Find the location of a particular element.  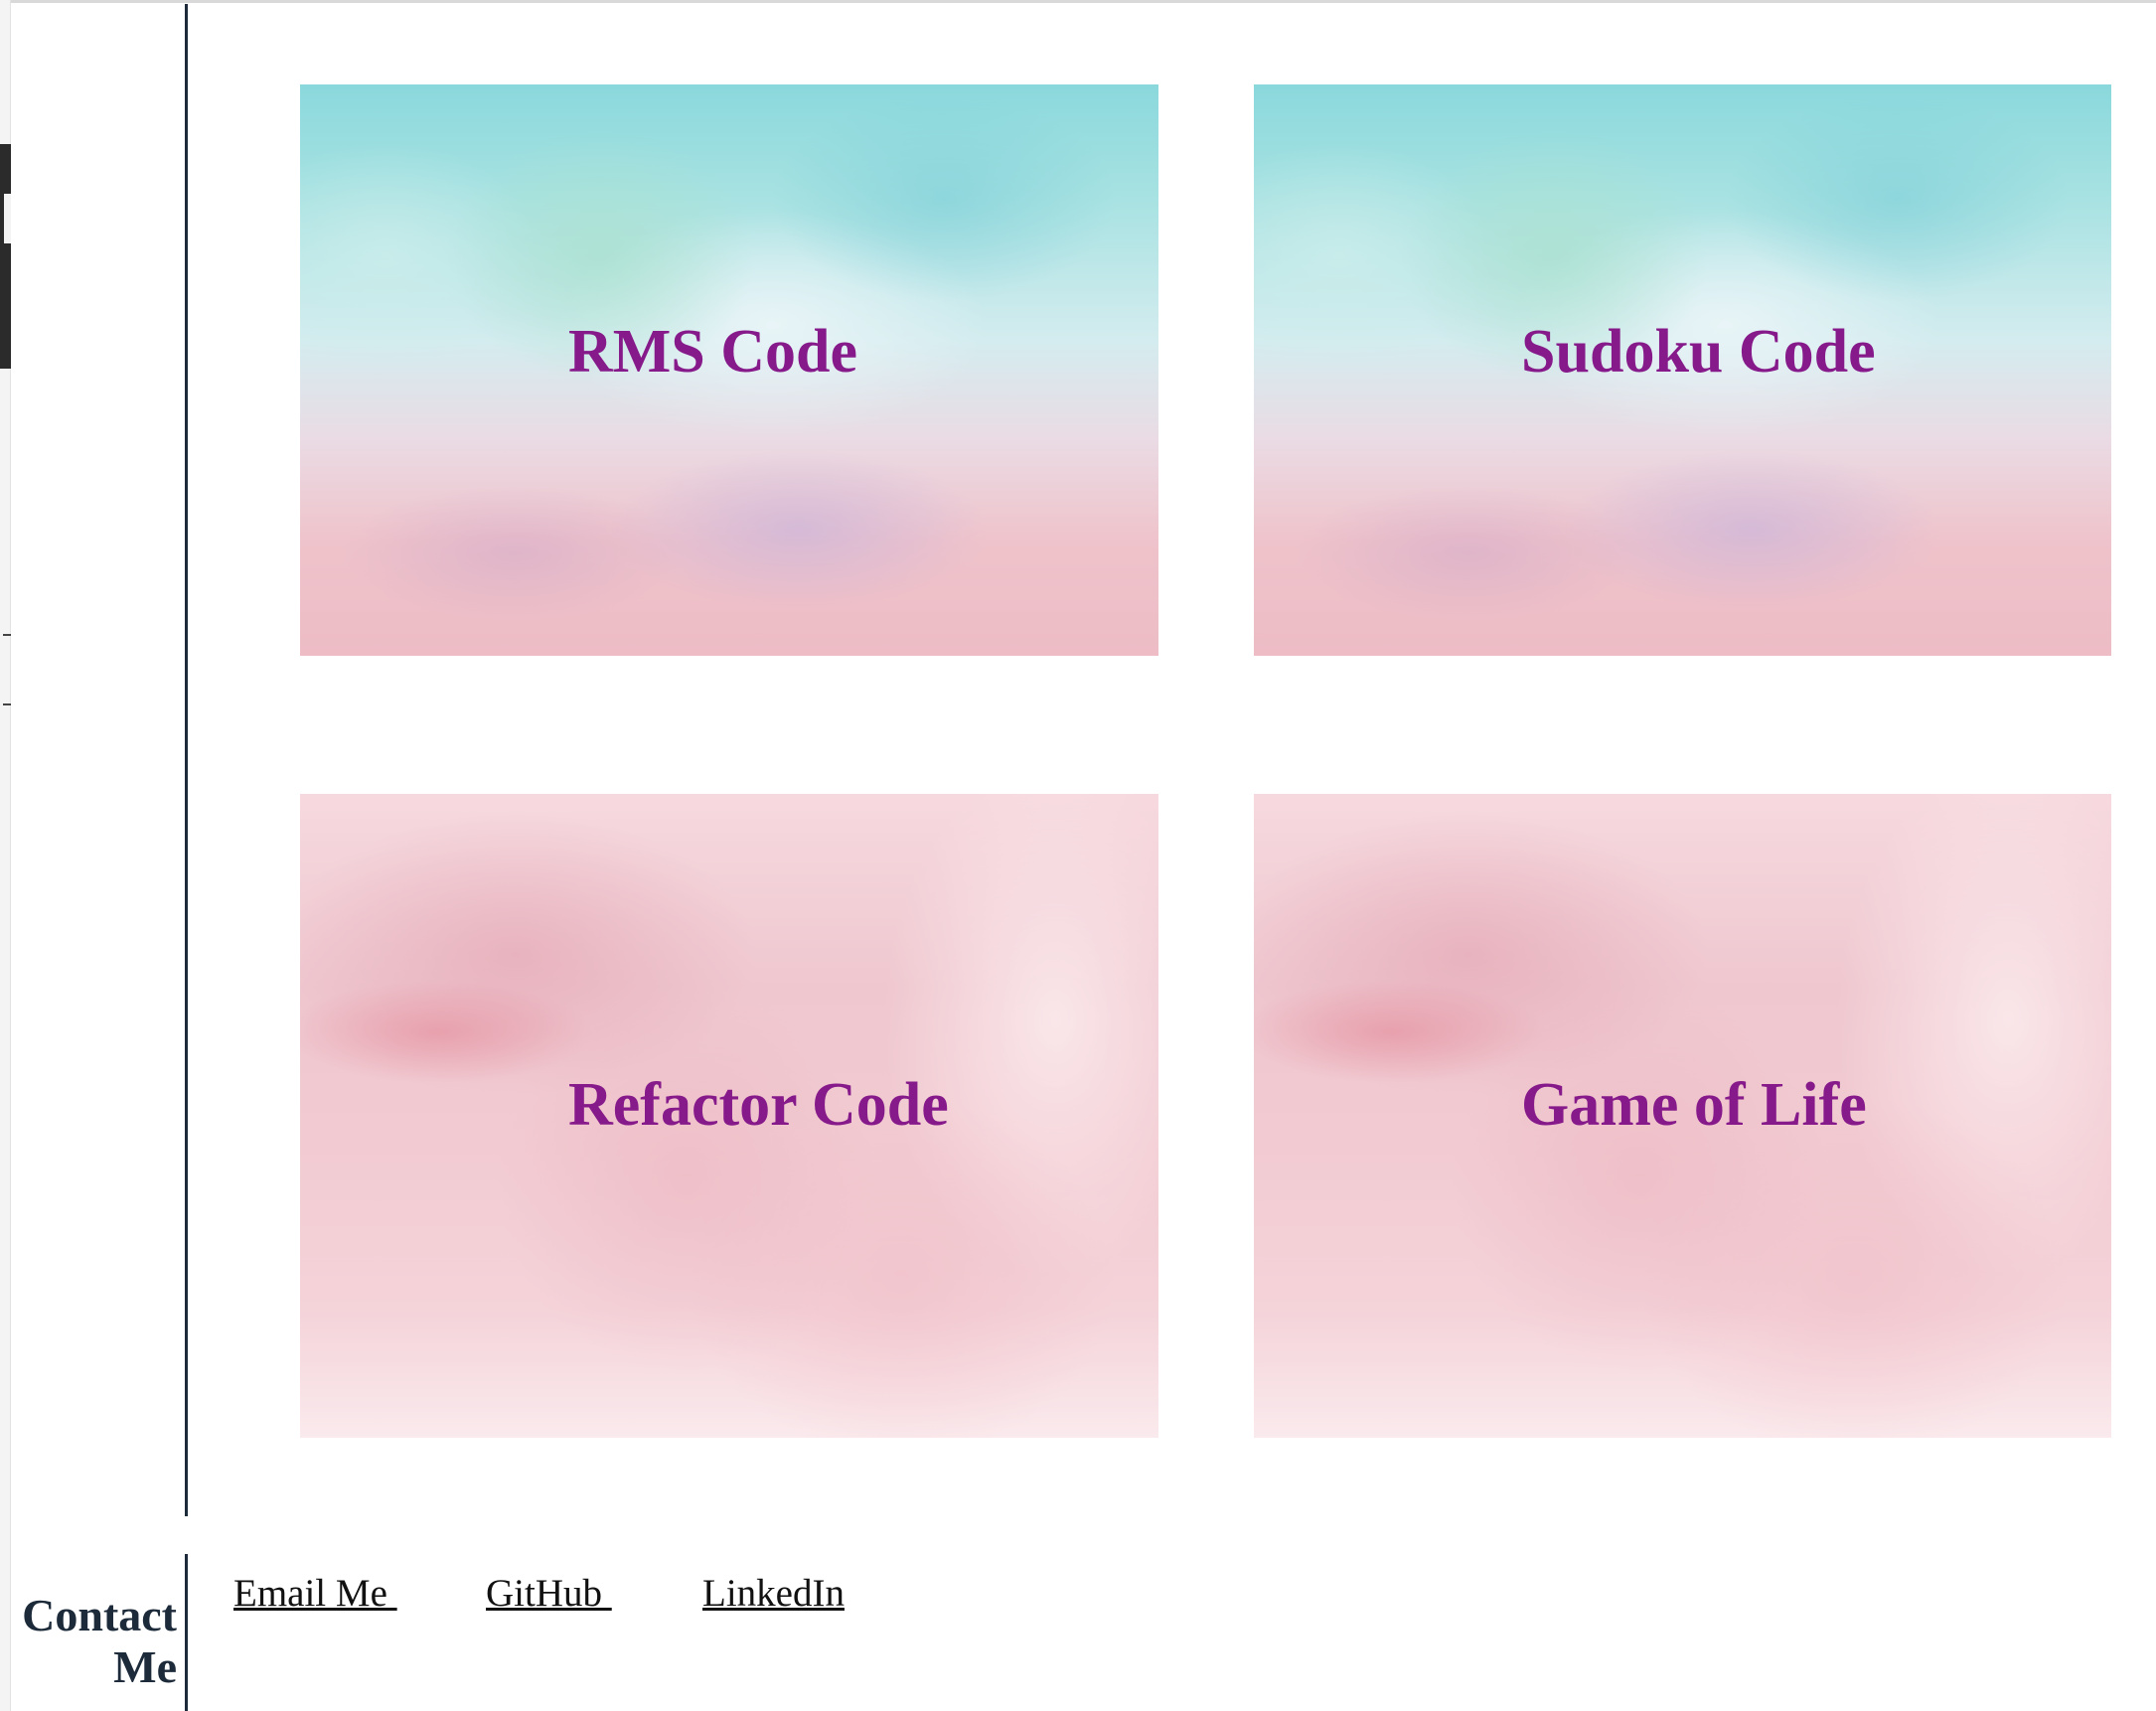

github-link: GitHub is located at coordinates (549, 1594).